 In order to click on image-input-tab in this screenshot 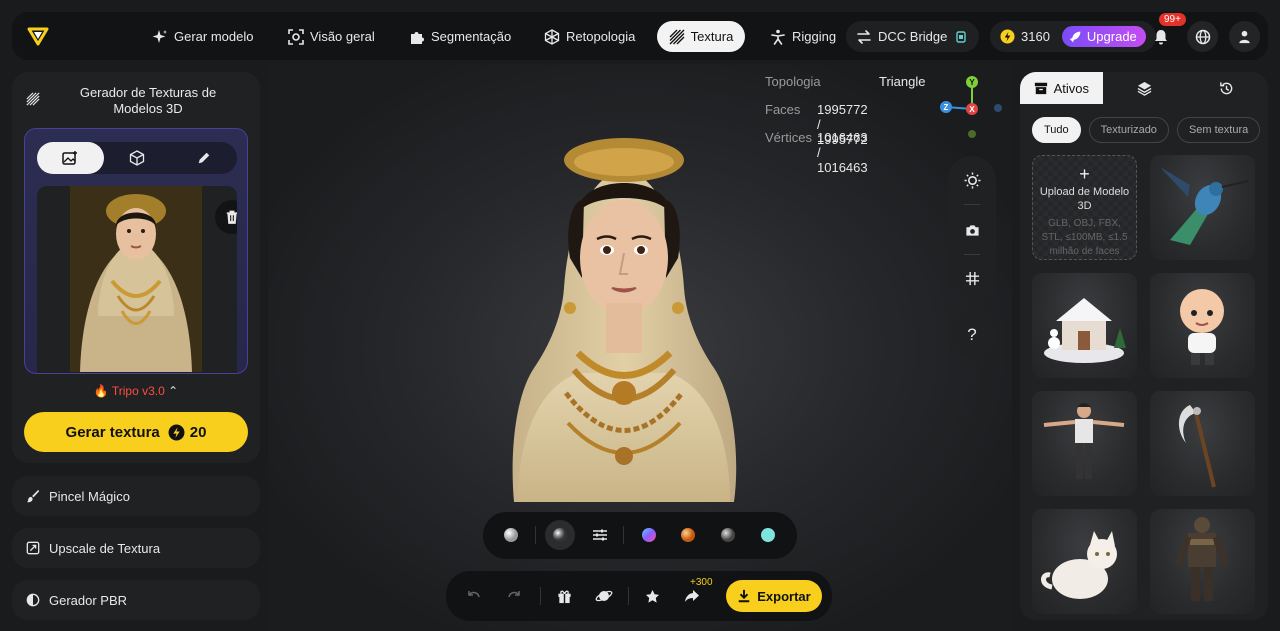, I will do `click(70, 158)`.